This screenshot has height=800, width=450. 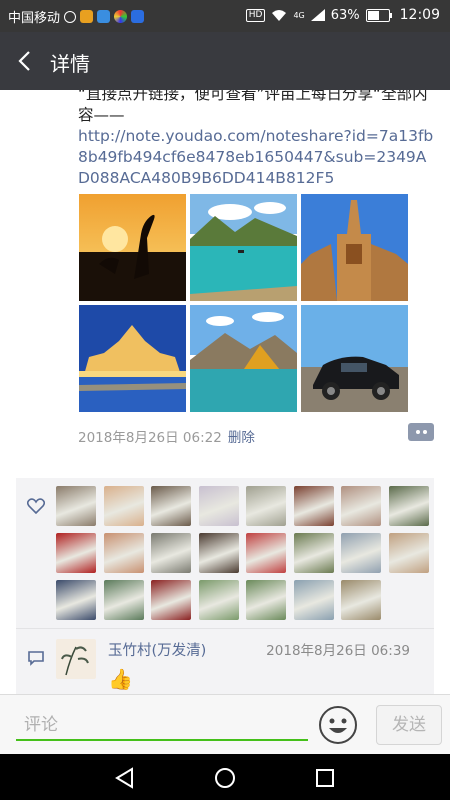 I want to click on photo-alpine-lake, so click(x=243, y=358).